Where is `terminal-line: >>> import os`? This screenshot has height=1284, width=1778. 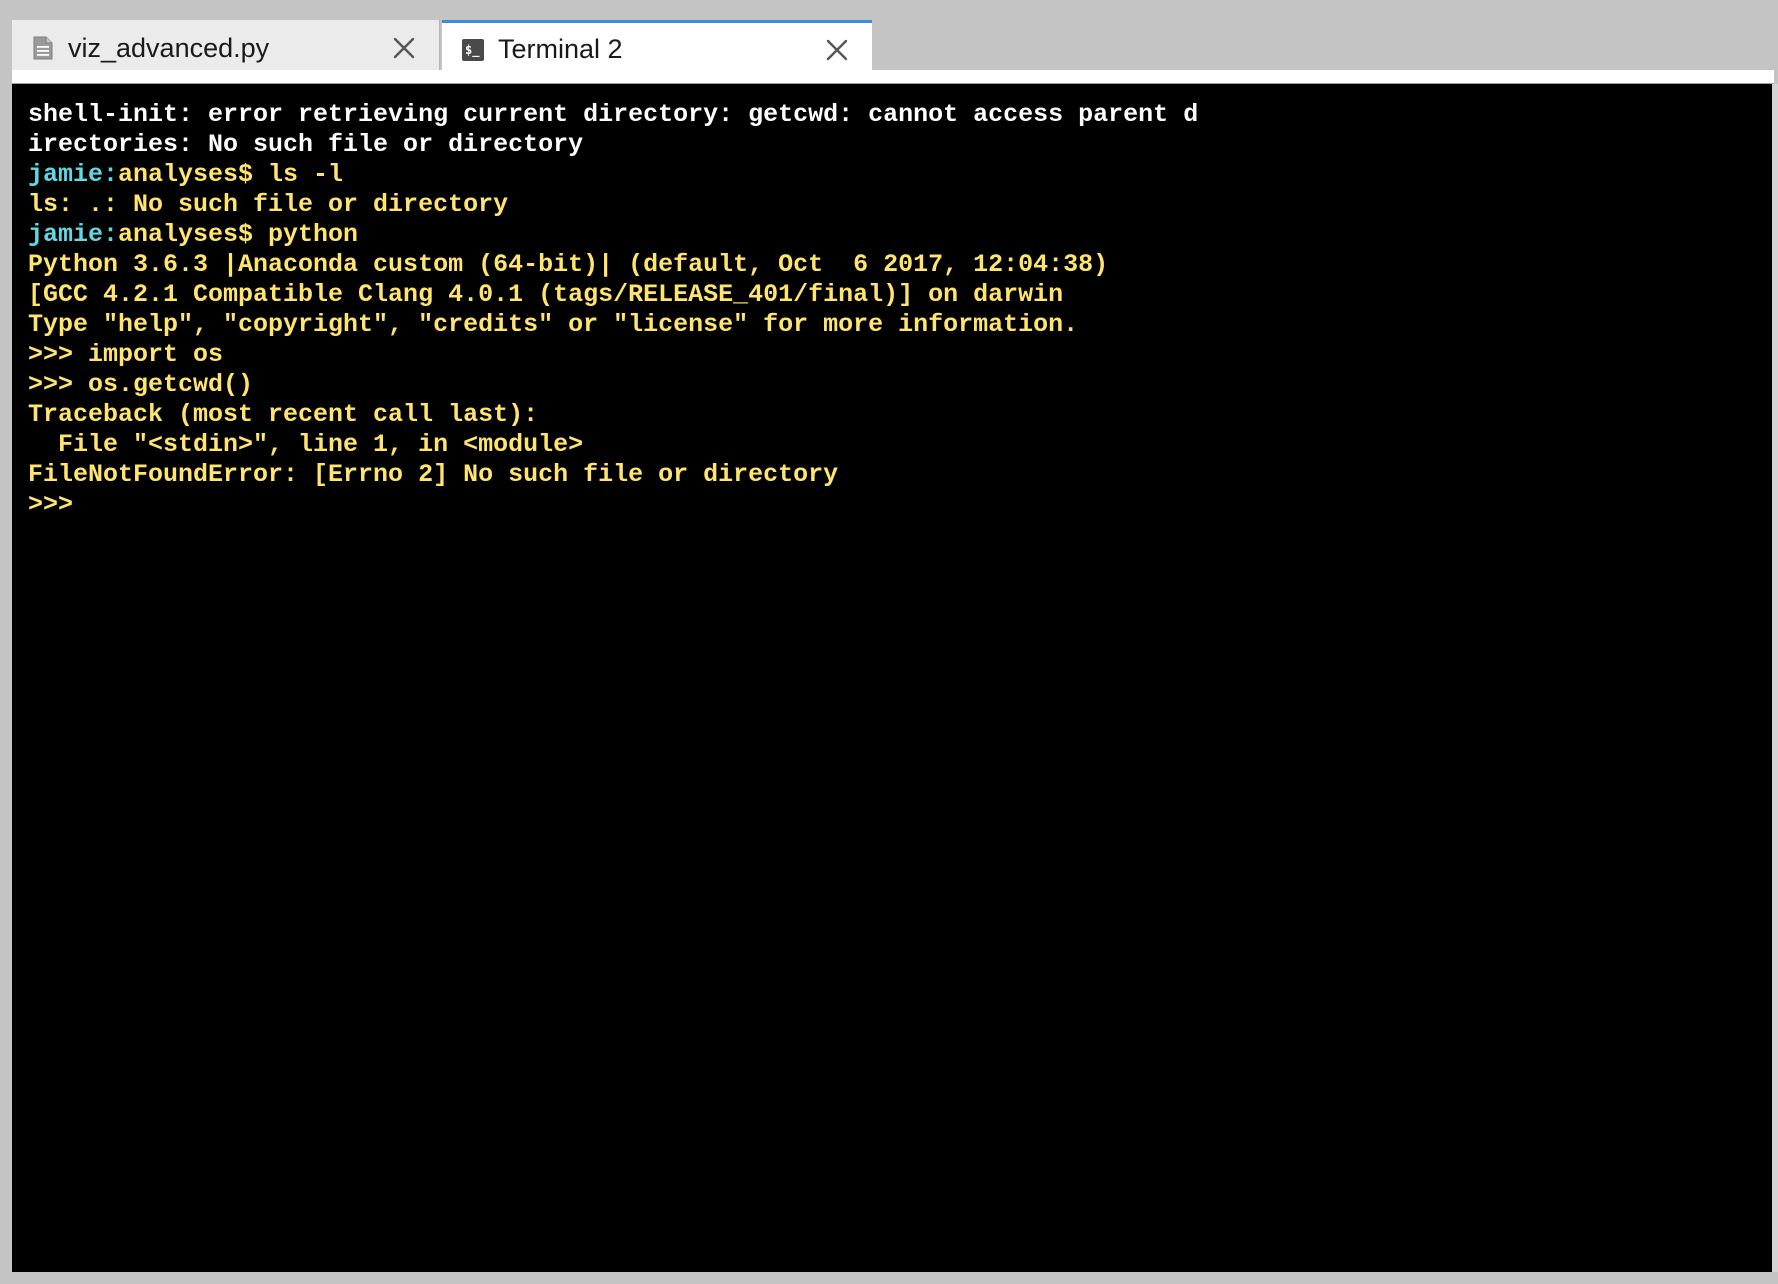
terminal-line: >>> import os is located at coordinates (900, 355).